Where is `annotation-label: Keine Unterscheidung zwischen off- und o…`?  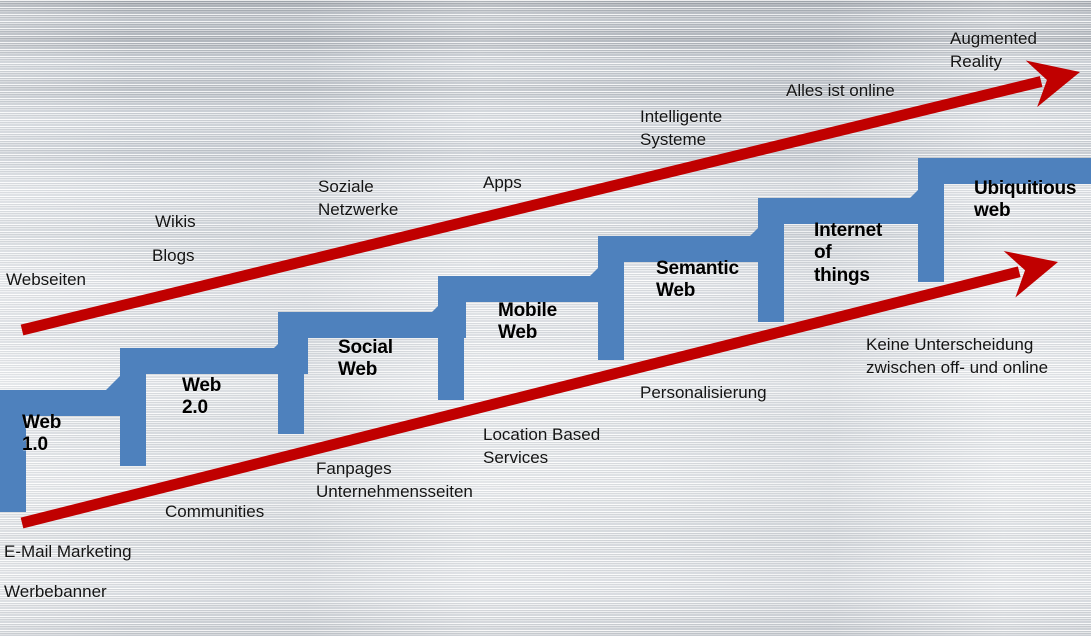
annotation-label: Keine Unterscheidung zwischen off- und o… is located at coordinates (957, 356).